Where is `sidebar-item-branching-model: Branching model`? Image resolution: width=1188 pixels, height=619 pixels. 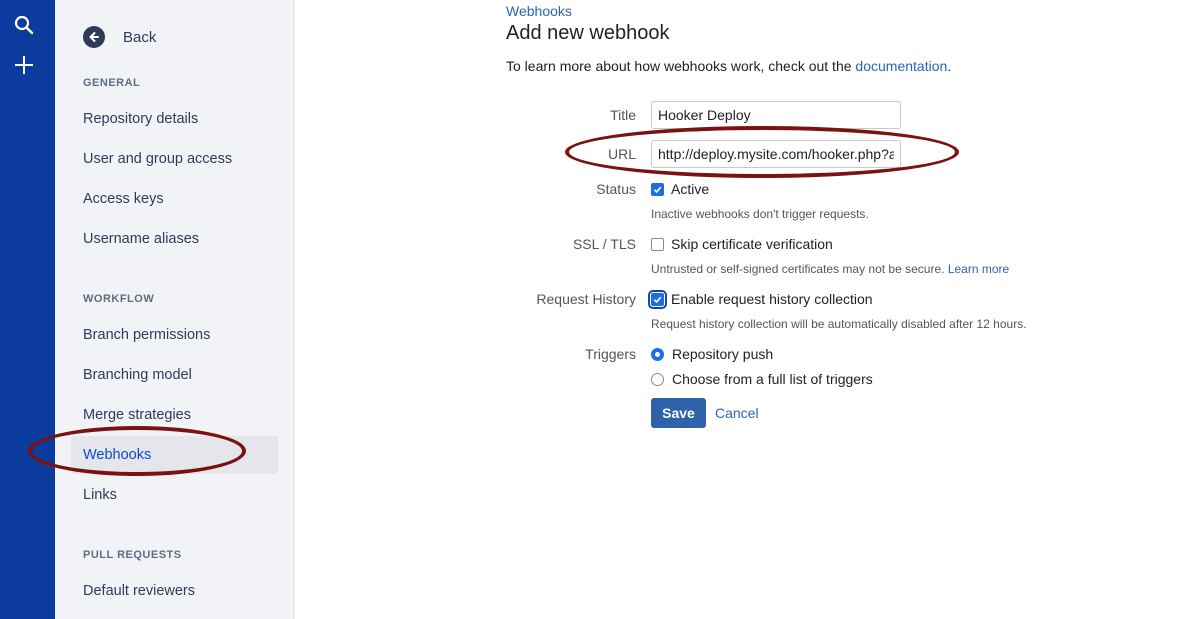 sidebar-item-branching-model: Branching model is located at coordinates (174, 375).